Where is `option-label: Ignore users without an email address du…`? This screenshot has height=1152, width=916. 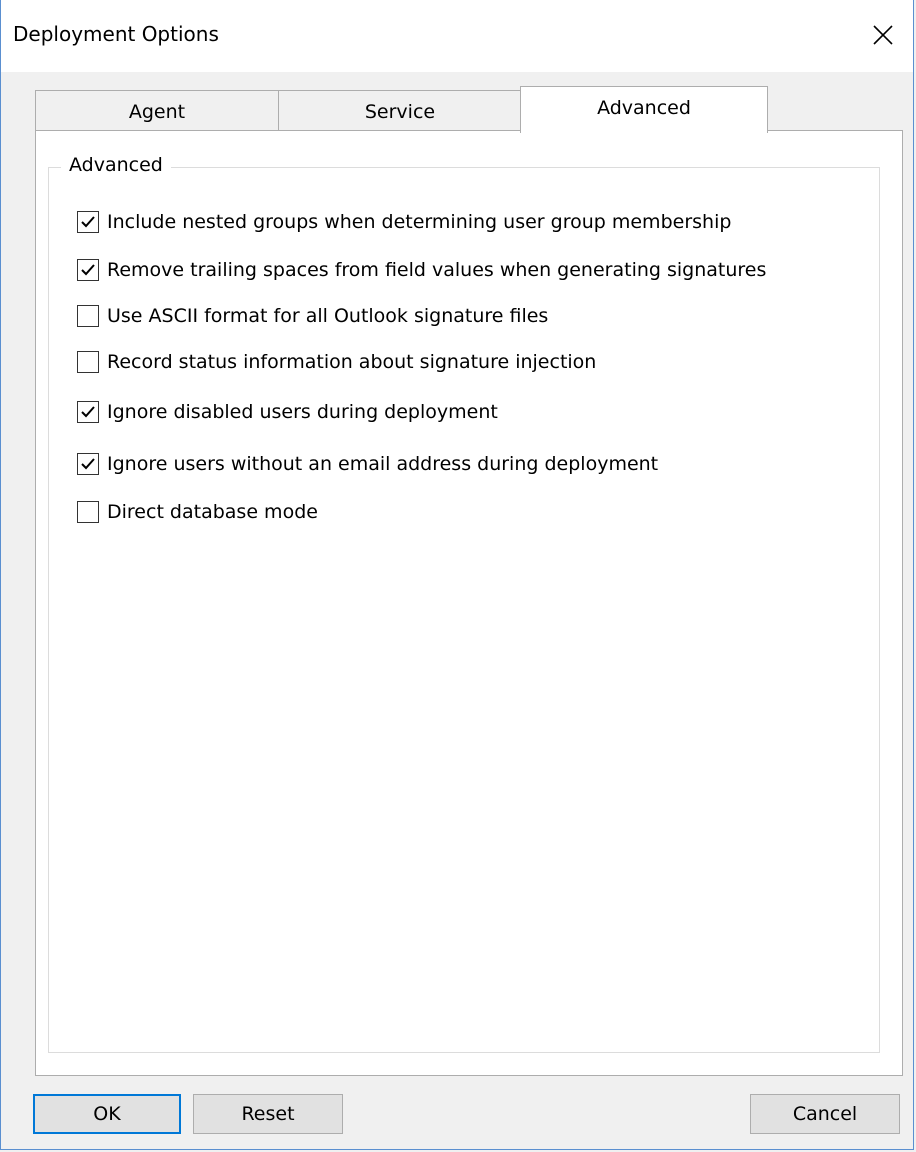
option-label: Ignore users without an email address du… is located at coordinates (383, 464).